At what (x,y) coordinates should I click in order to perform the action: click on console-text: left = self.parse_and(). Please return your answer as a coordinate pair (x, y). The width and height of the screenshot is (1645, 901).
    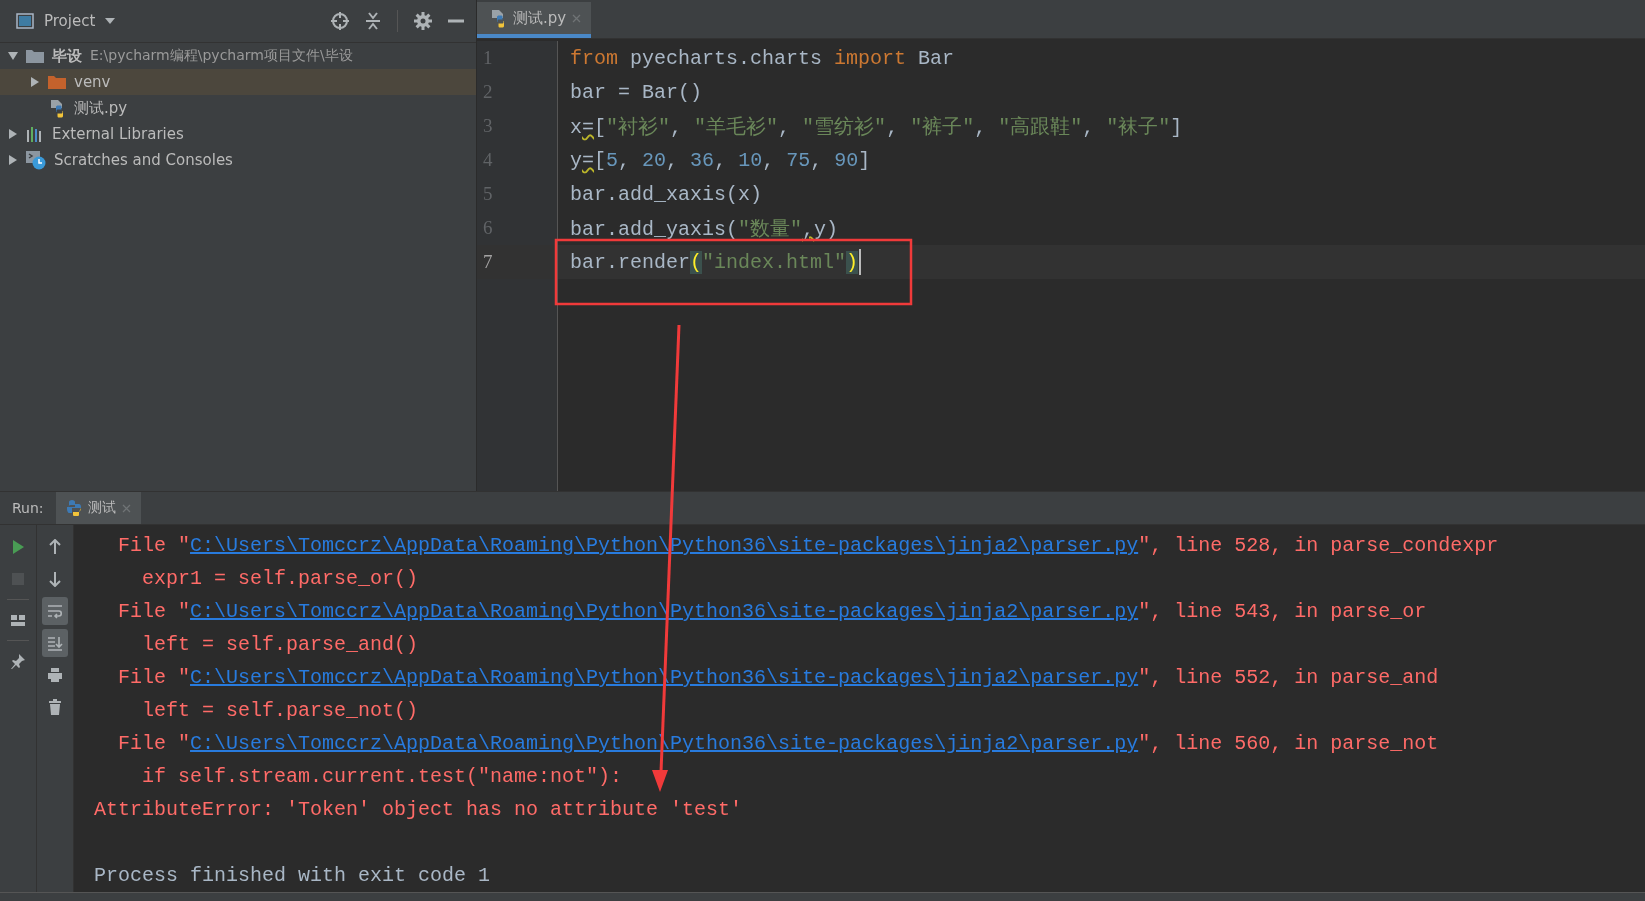
    Looking at the image, I should click on (280, 645).